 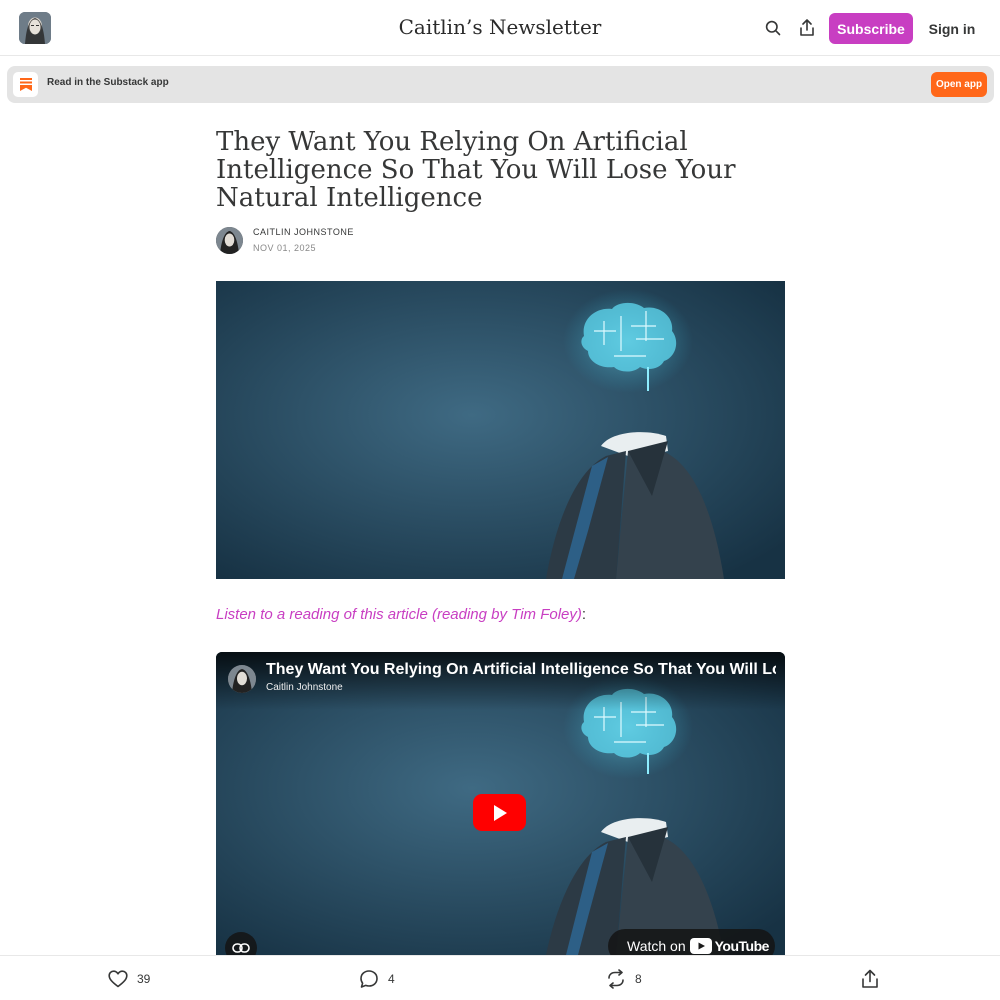 What do you see at coordinates (500, 28) in the screenshot?
I see `top-bar: Caitlin’s Newsletter Subscribe Sign in` at bounding box center [500, 28].